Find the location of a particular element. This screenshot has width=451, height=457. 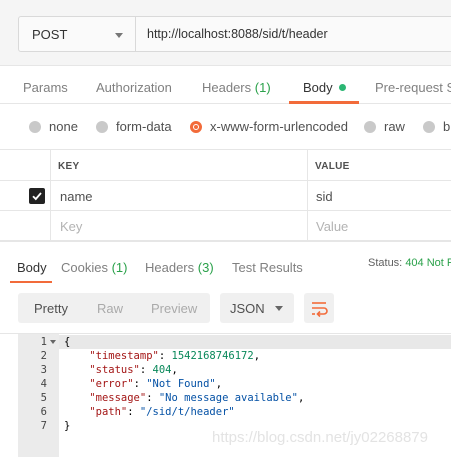

param-key-cell: name is located at coordinates (76, 196).